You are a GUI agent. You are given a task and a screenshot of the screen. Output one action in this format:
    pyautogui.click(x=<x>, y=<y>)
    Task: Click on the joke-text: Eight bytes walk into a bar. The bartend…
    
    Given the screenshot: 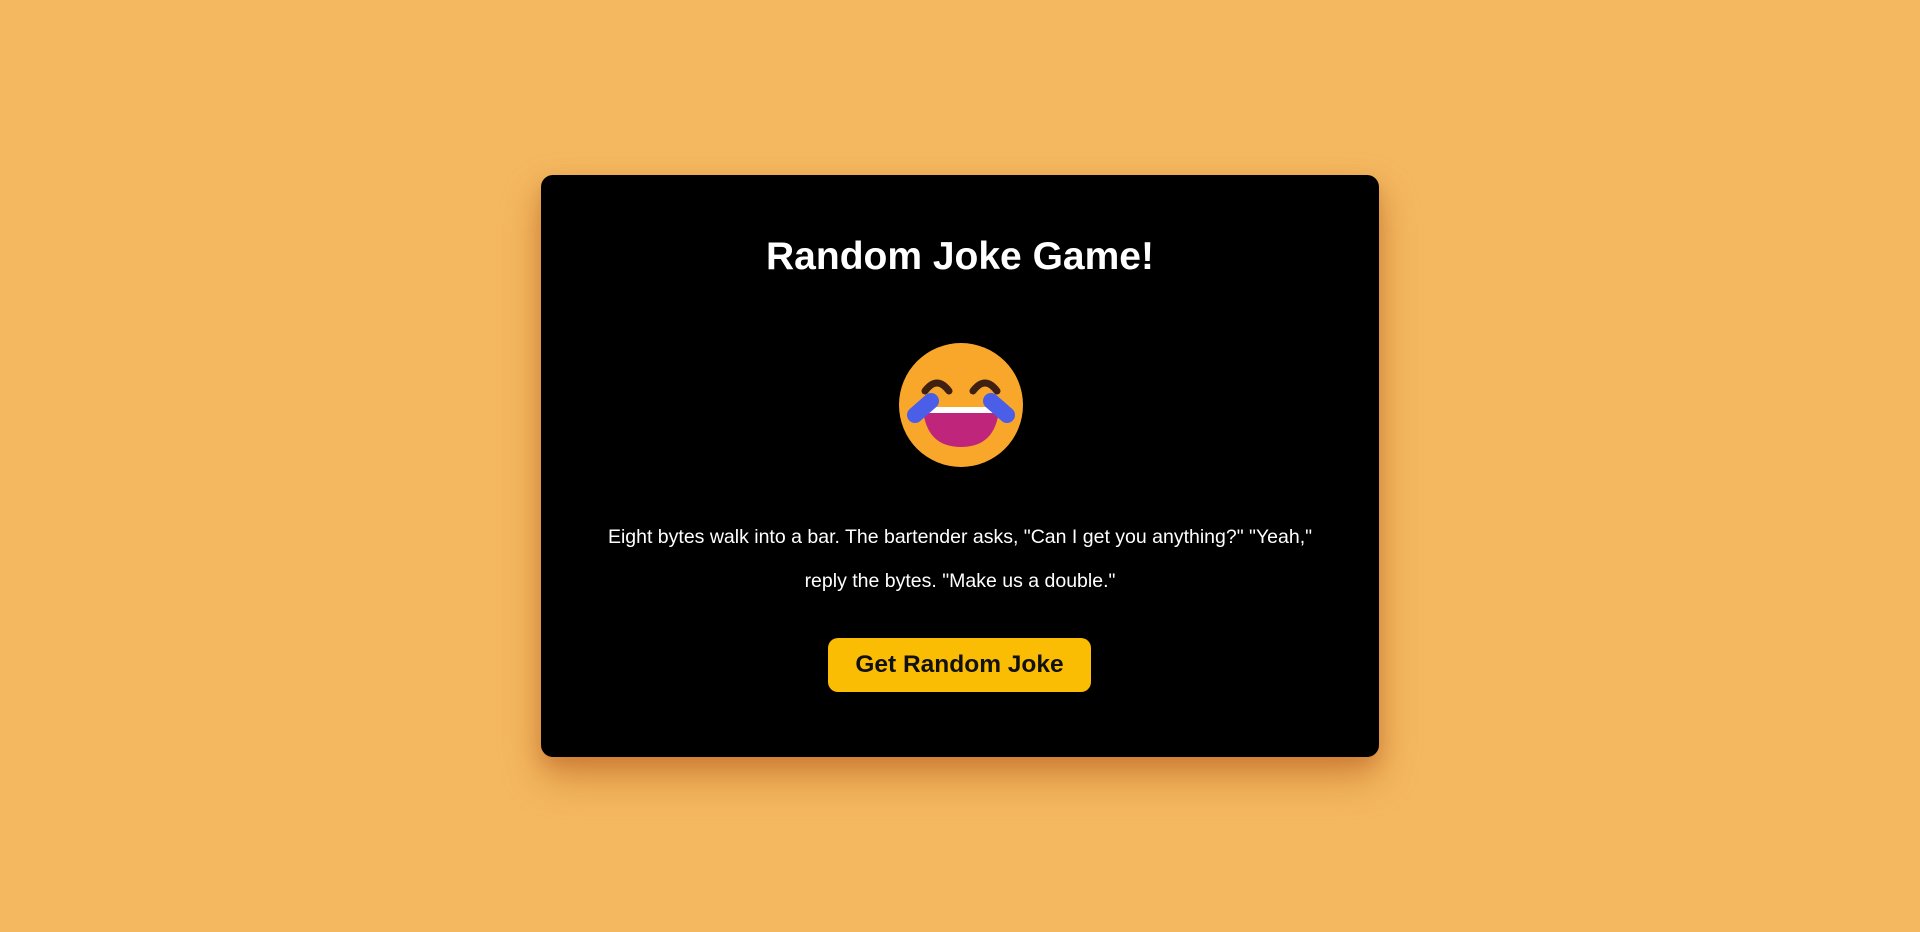 What is the action you would take?
    pyautogui.click(x=960, y=559)
    